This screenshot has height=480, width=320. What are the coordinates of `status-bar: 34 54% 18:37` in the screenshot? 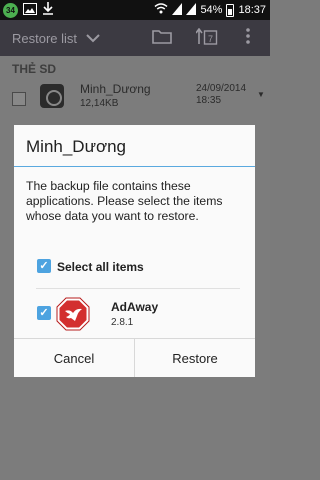 It's located at (135, 10).